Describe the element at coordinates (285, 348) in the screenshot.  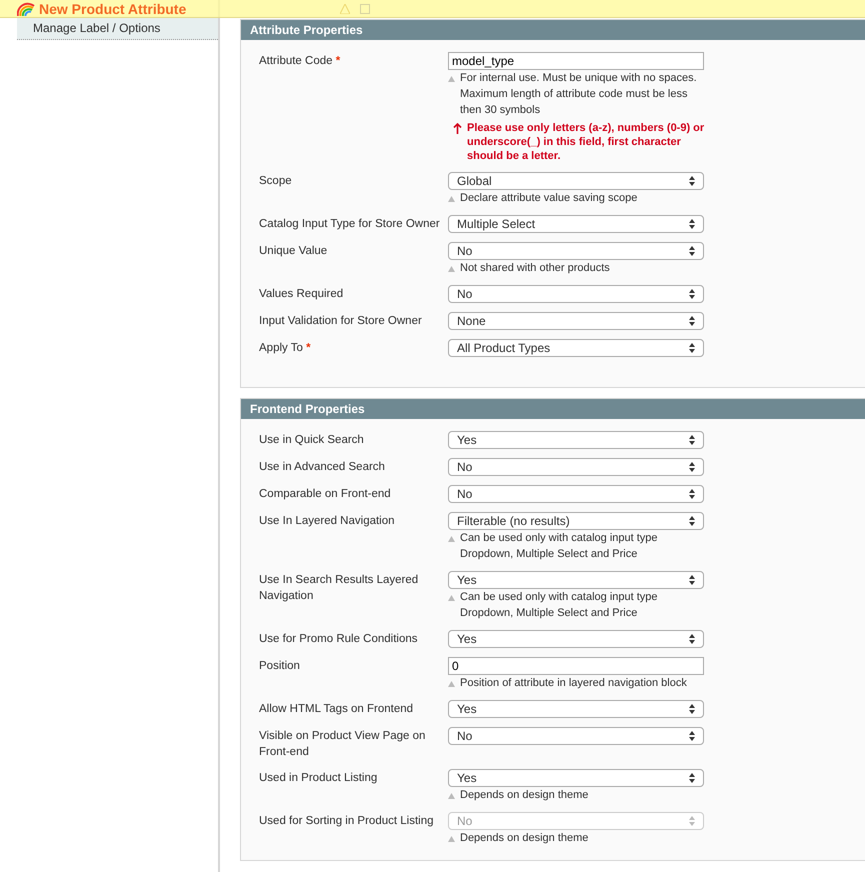
I see `field-label: Apply To *` at that location.